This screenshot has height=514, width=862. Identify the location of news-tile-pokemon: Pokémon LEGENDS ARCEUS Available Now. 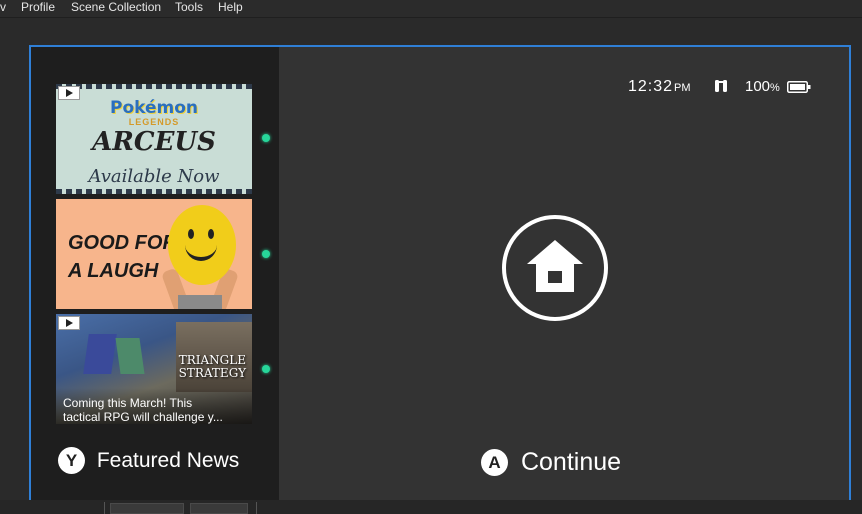
(154, 139).